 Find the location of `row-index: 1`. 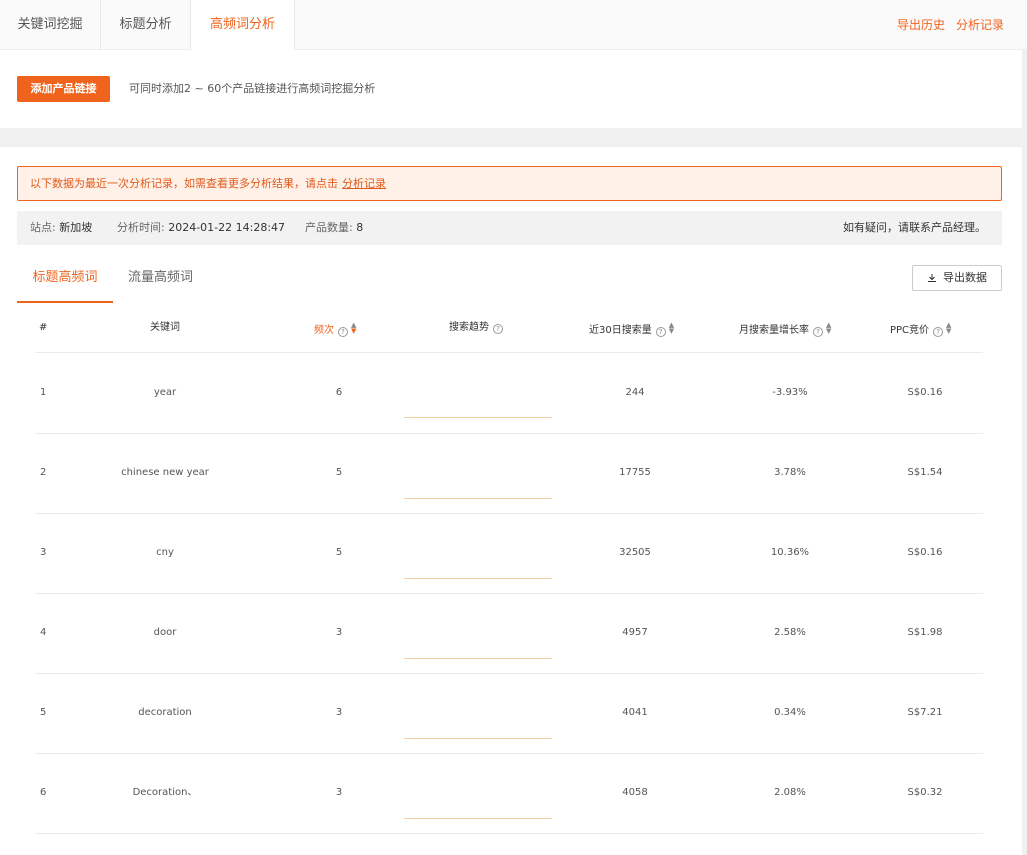

row-index: 1 is located at coordinates (43, 392).